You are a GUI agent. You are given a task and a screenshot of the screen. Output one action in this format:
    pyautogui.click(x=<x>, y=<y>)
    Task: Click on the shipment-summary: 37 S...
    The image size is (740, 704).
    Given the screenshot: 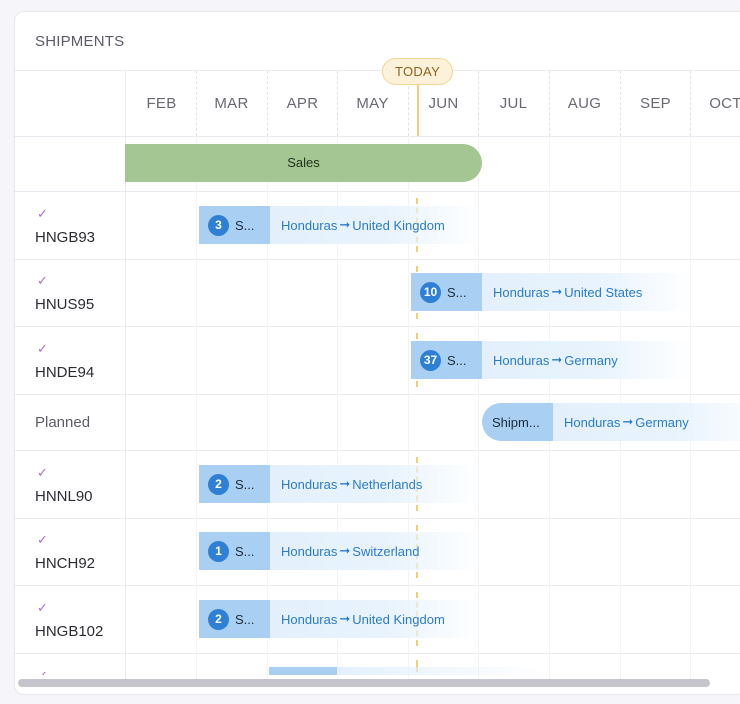 What is the action you would take?
    pyautogui.click(x=446, y=360)
    